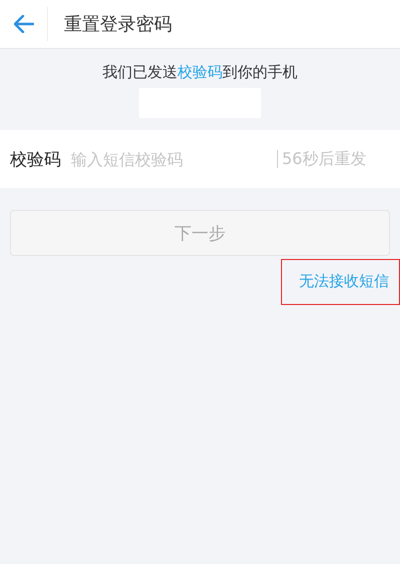 The height and width of the screenshot is (564, 400). I want to click on cannot-receive-sms-link: 无法接收短信, so click(340, 282).